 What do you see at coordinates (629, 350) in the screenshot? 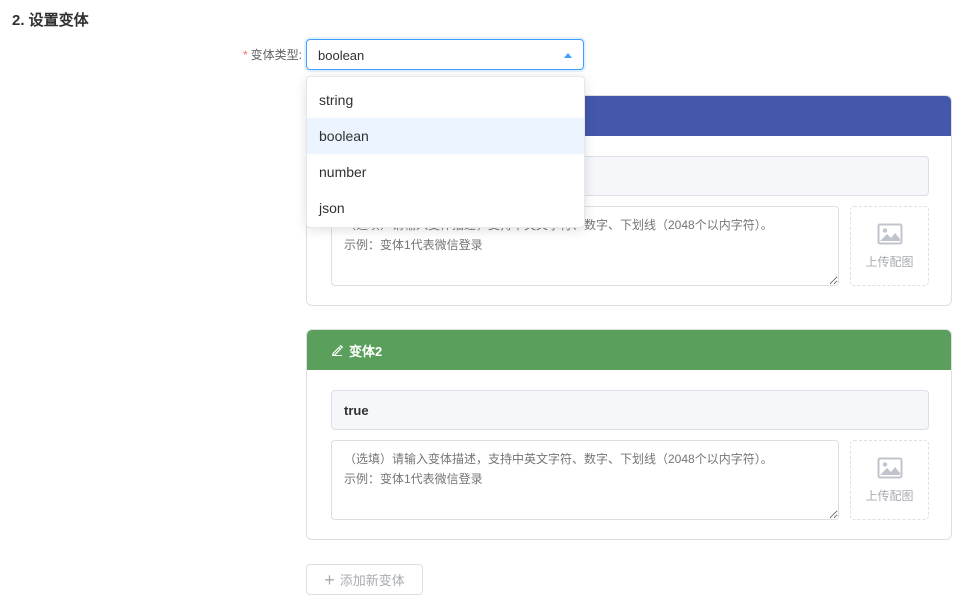
I see `variant-card-header: 变体2` at bounding box center [629, 350].